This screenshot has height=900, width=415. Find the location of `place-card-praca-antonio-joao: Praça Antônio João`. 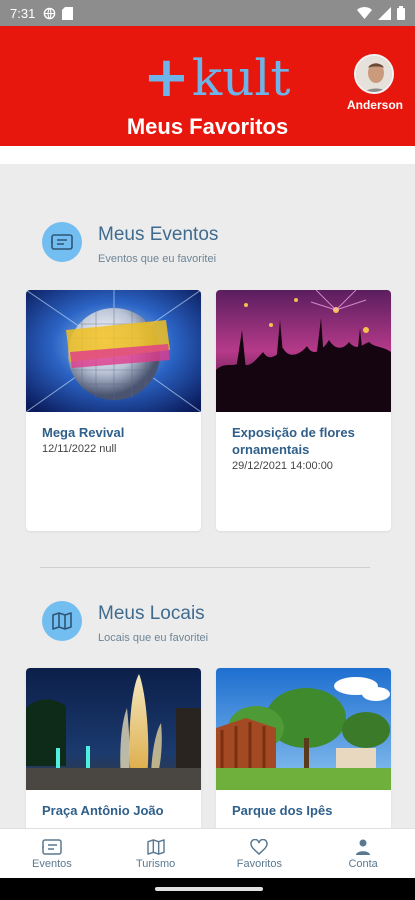

place-card-praca-antonio-joao: Praça Antônio João is located at coordinates (113, 753).